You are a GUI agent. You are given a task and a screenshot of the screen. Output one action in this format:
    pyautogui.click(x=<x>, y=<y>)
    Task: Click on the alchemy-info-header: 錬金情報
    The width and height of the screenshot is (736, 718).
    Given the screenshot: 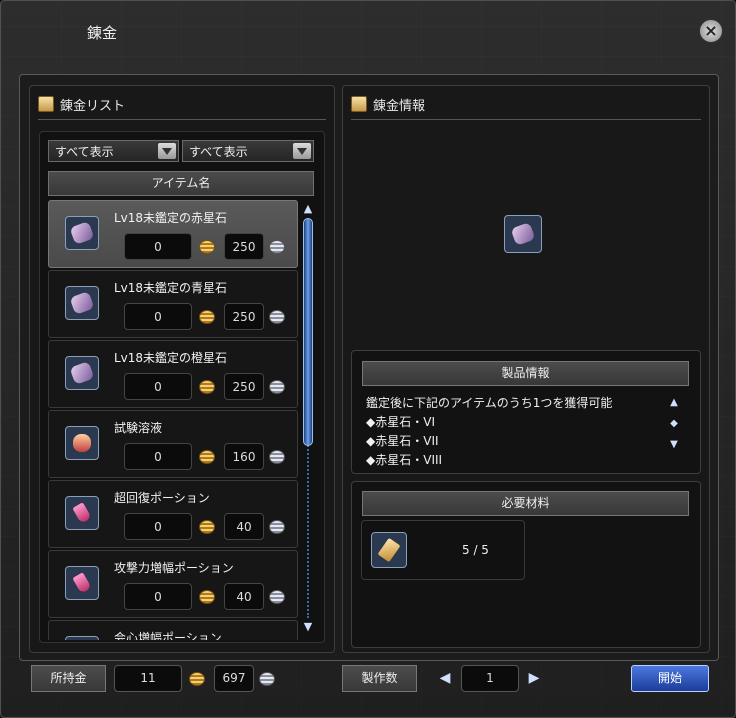 What is the action you would take?
    pyautogui.click(x=526, y=107)
    